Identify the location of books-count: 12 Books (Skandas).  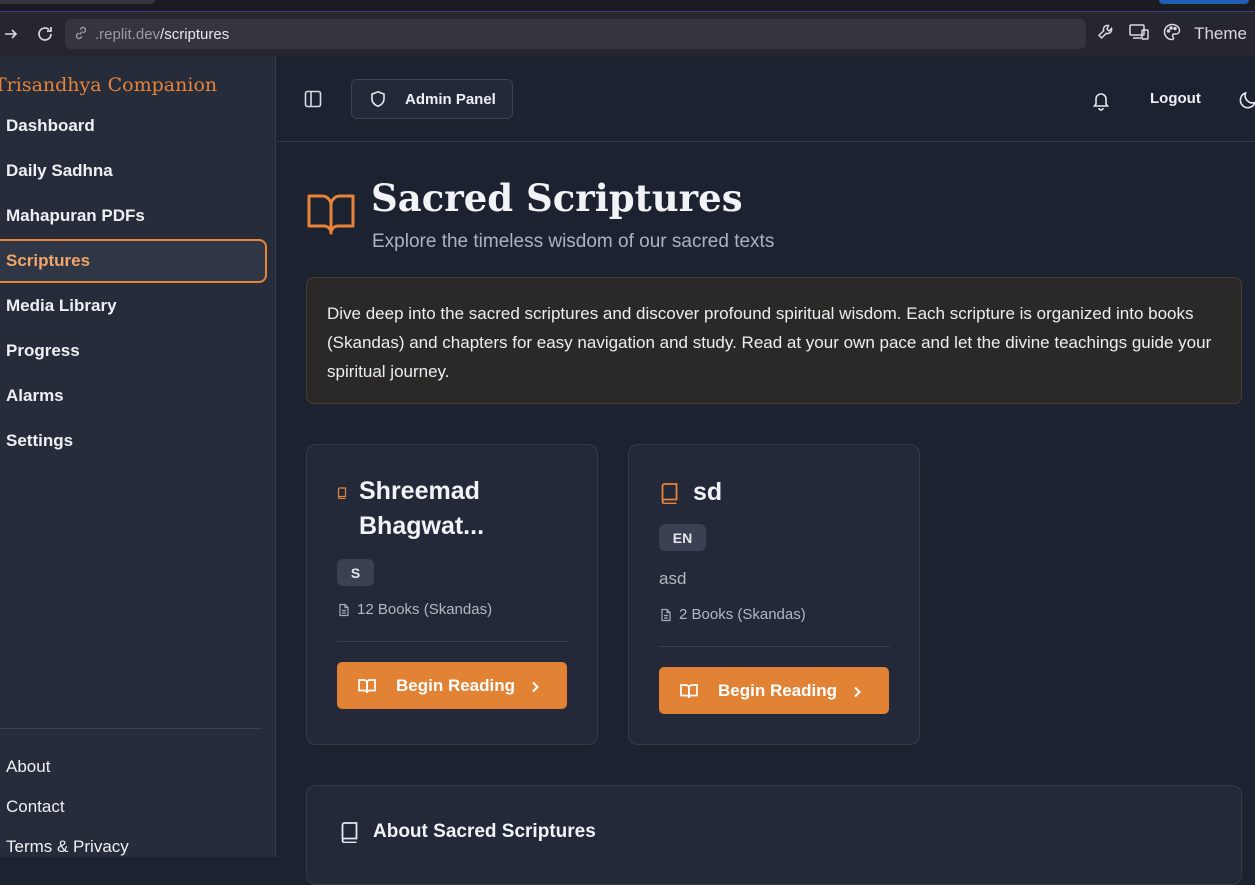
(414, 609).